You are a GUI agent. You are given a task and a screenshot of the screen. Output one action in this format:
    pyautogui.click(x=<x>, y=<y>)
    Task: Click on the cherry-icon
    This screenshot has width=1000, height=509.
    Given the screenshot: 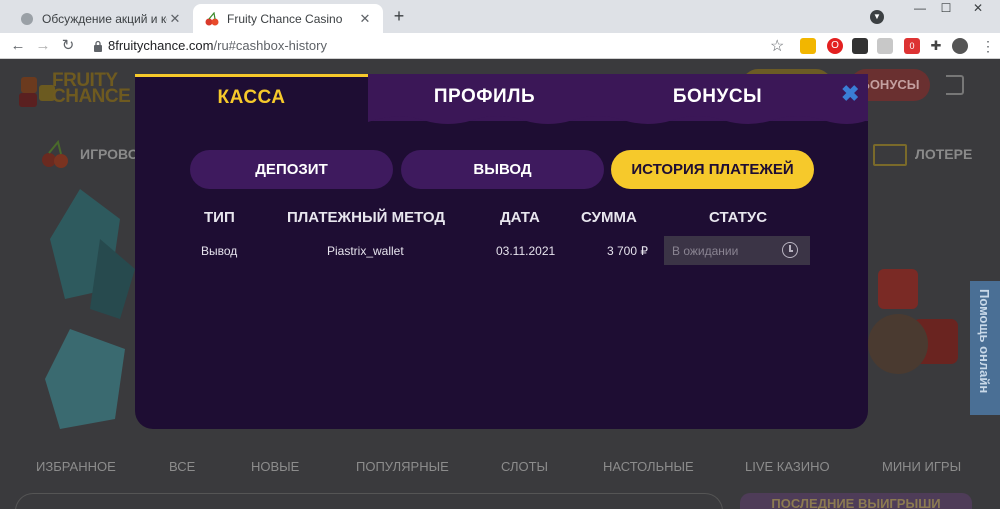 What is the action you would take?
    pyautogui.click(x=55, y=153)
    